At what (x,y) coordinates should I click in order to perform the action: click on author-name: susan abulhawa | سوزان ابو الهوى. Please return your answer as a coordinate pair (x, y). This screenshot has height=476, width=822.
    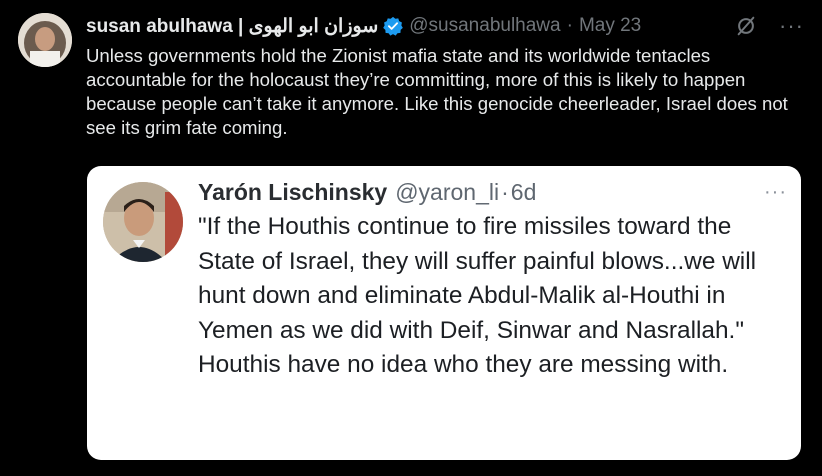
    Looking at the image, I should click on (232, 26).